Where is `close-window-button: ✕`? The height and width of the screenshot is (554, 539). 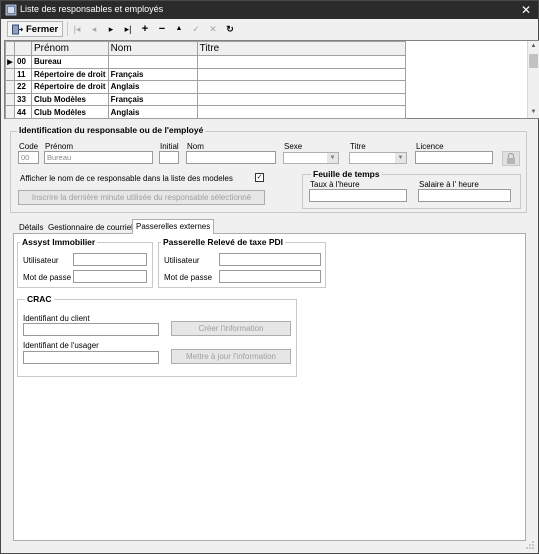
close-window-button: ✕ is located at coordinates (526, 10).